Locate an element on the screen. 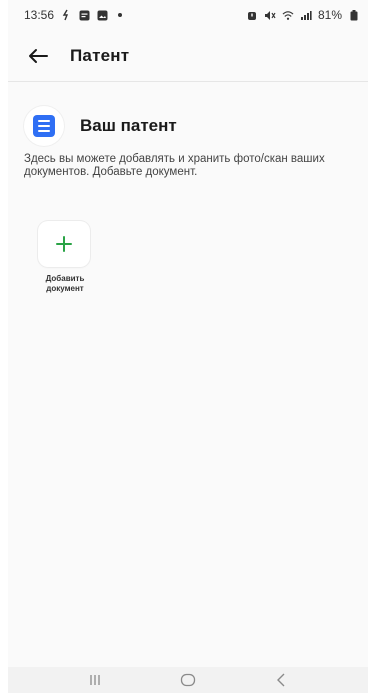 This screenshot has width=376, height=693. back-icon is located at coordinates (281, 680).